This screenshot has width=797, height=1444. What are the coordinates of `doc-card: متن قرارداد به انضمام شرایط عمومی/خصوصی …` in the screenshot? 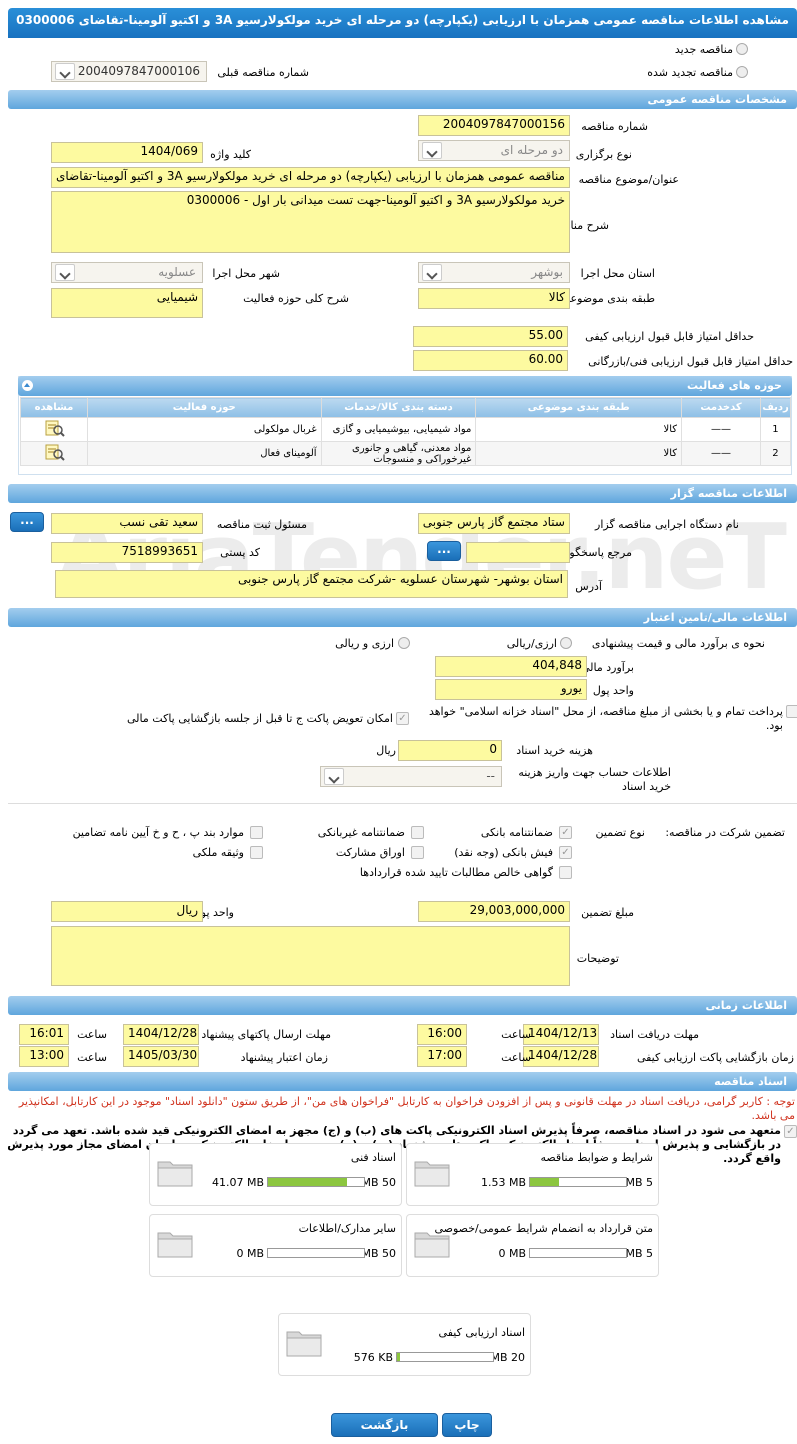 It's located at (532, 1245).